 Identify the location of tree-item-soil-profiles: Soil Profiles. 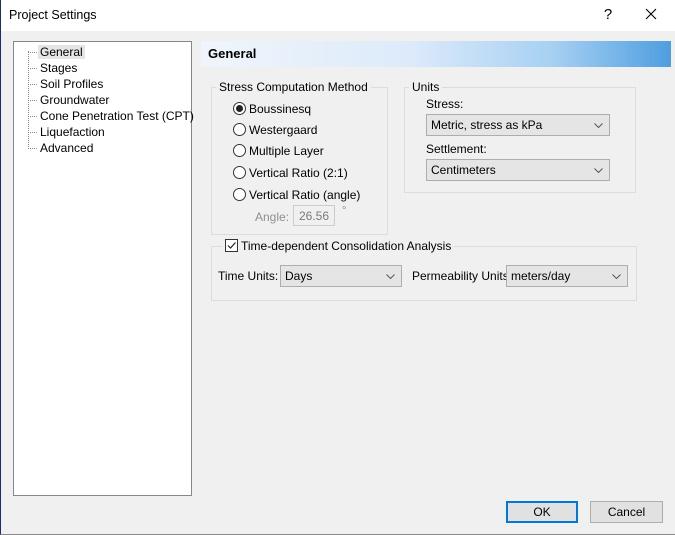
(66, 84).